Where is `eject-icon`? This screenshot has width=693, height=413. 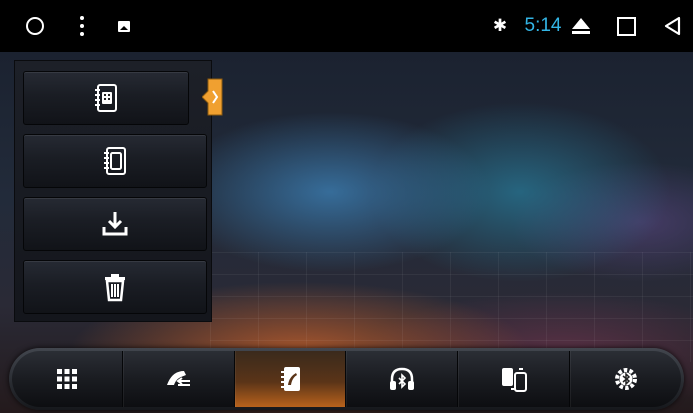 eject-icon is located at coordinates (581, 26).